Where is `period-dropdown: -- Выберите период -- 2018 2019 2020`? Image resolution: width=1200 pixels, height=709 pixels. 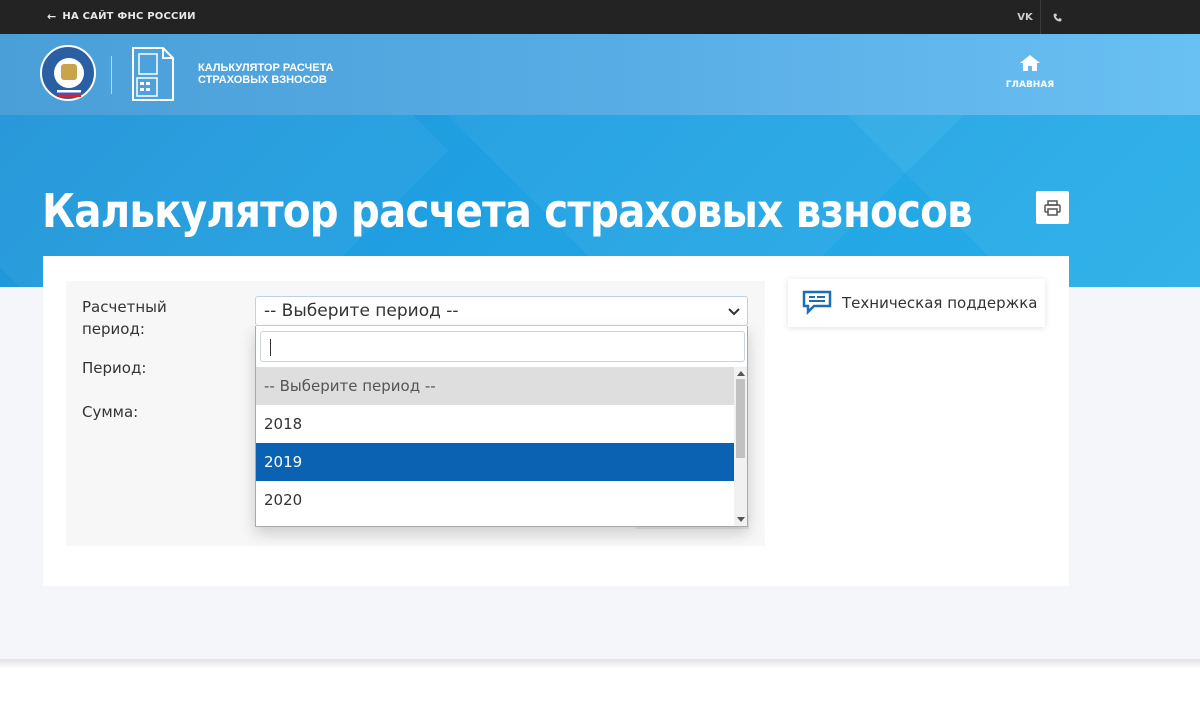 period-dropdown: -- Выберите период -- 2018 2019 2020 is located at coordinates (501, 426).